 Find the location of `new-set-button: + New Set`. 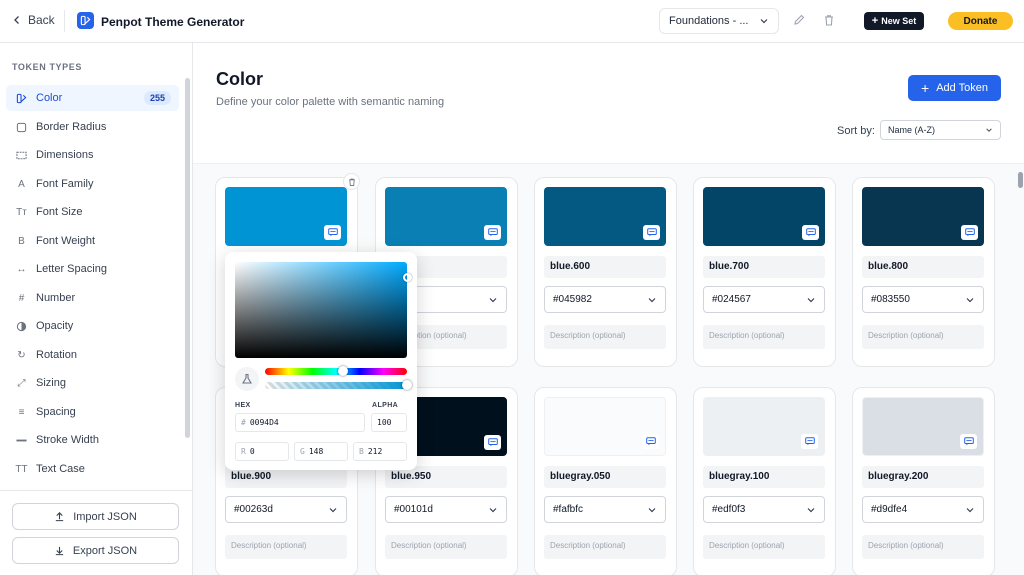

new-set-button: + New Set is located at coordinates (894, 21).